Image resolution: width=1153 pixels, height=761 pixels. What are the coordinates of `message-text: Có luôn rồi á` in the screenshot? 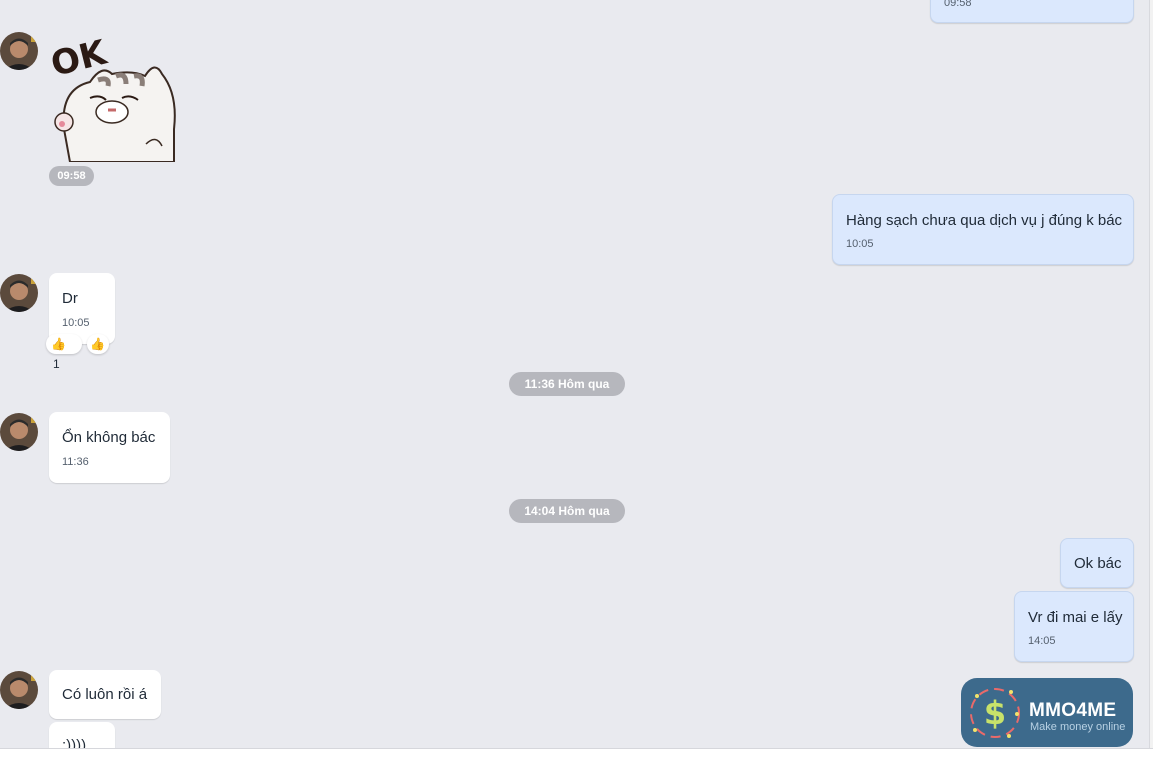 It's located at (105, 694).